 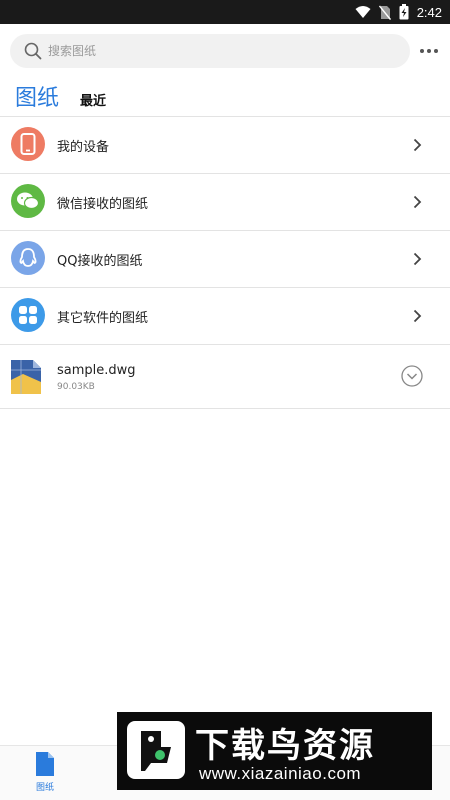 I want to click on location-label: 其它软件的图纸, so click(x=103, y=318).